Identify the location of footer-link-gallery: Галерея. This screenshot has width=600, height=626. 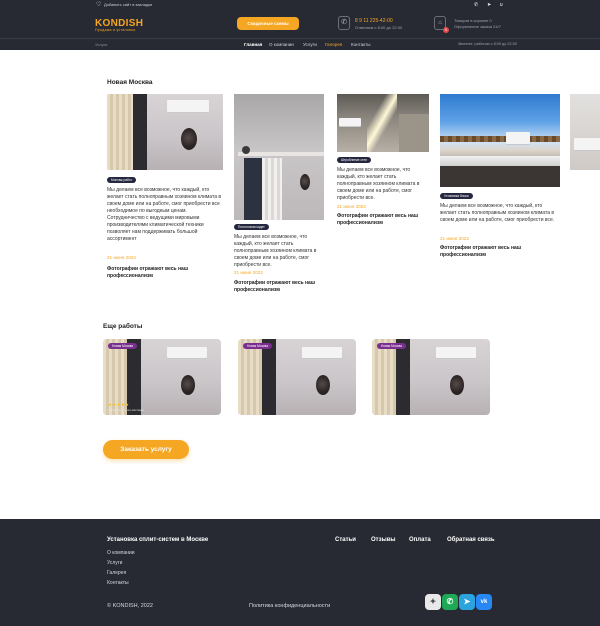
(116, 573).